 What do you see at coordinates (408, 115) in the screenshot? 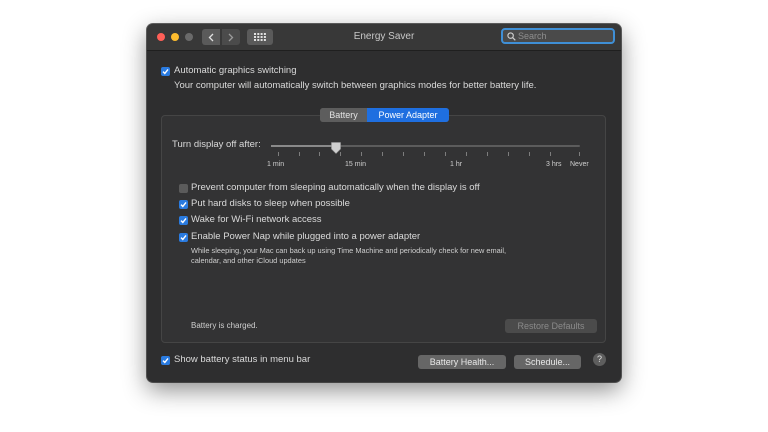
I see `tab-power-adapter: Power Adapter` at bounding box center [408, 115].